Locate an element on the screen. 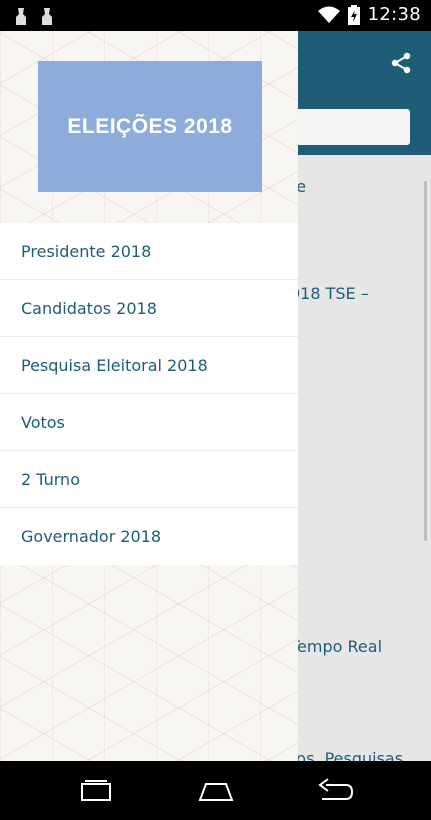 Image resolution: width=431 pixels, height=820 pixels. notification-icons is located at coordinates (34, 16).